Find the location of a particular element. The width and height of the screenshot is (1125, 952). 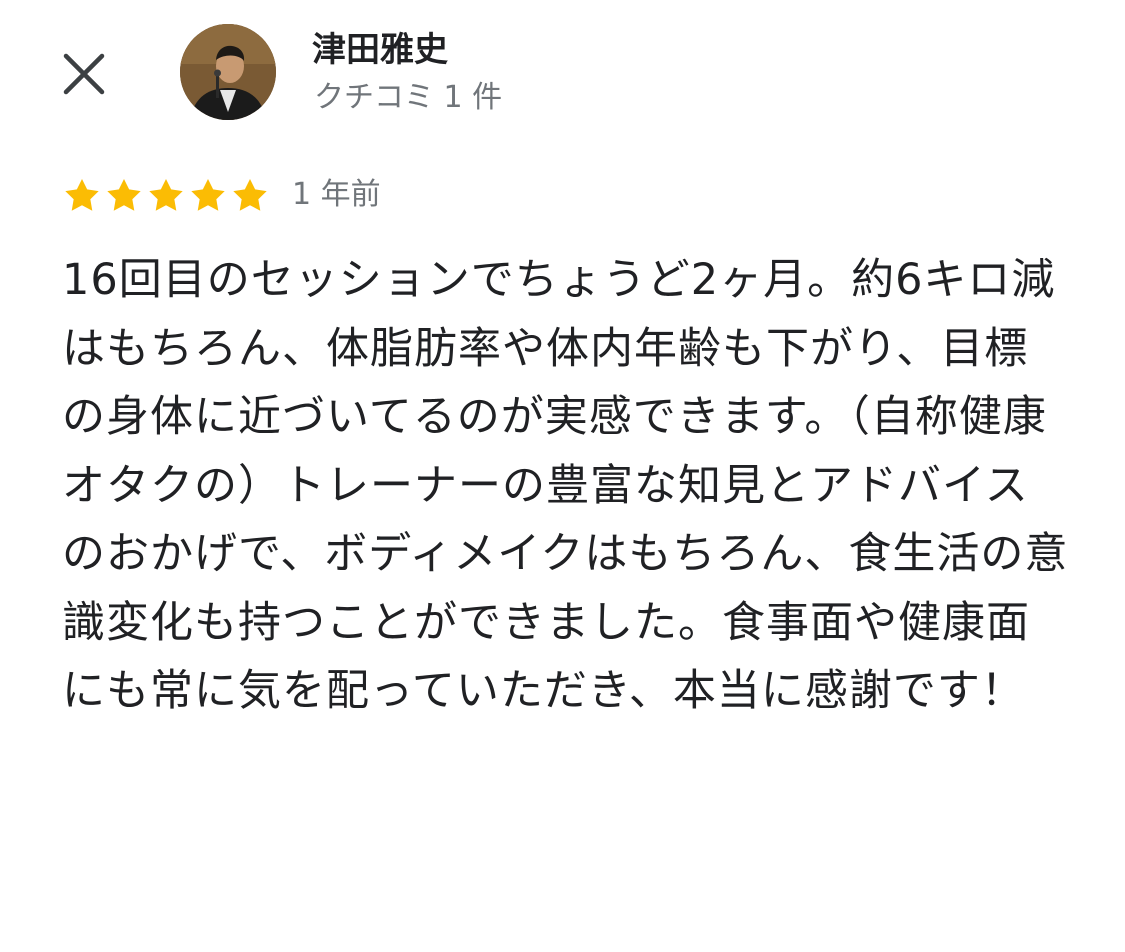

reviewer-name: 津田雅史 is located at coordinates (380, 50).